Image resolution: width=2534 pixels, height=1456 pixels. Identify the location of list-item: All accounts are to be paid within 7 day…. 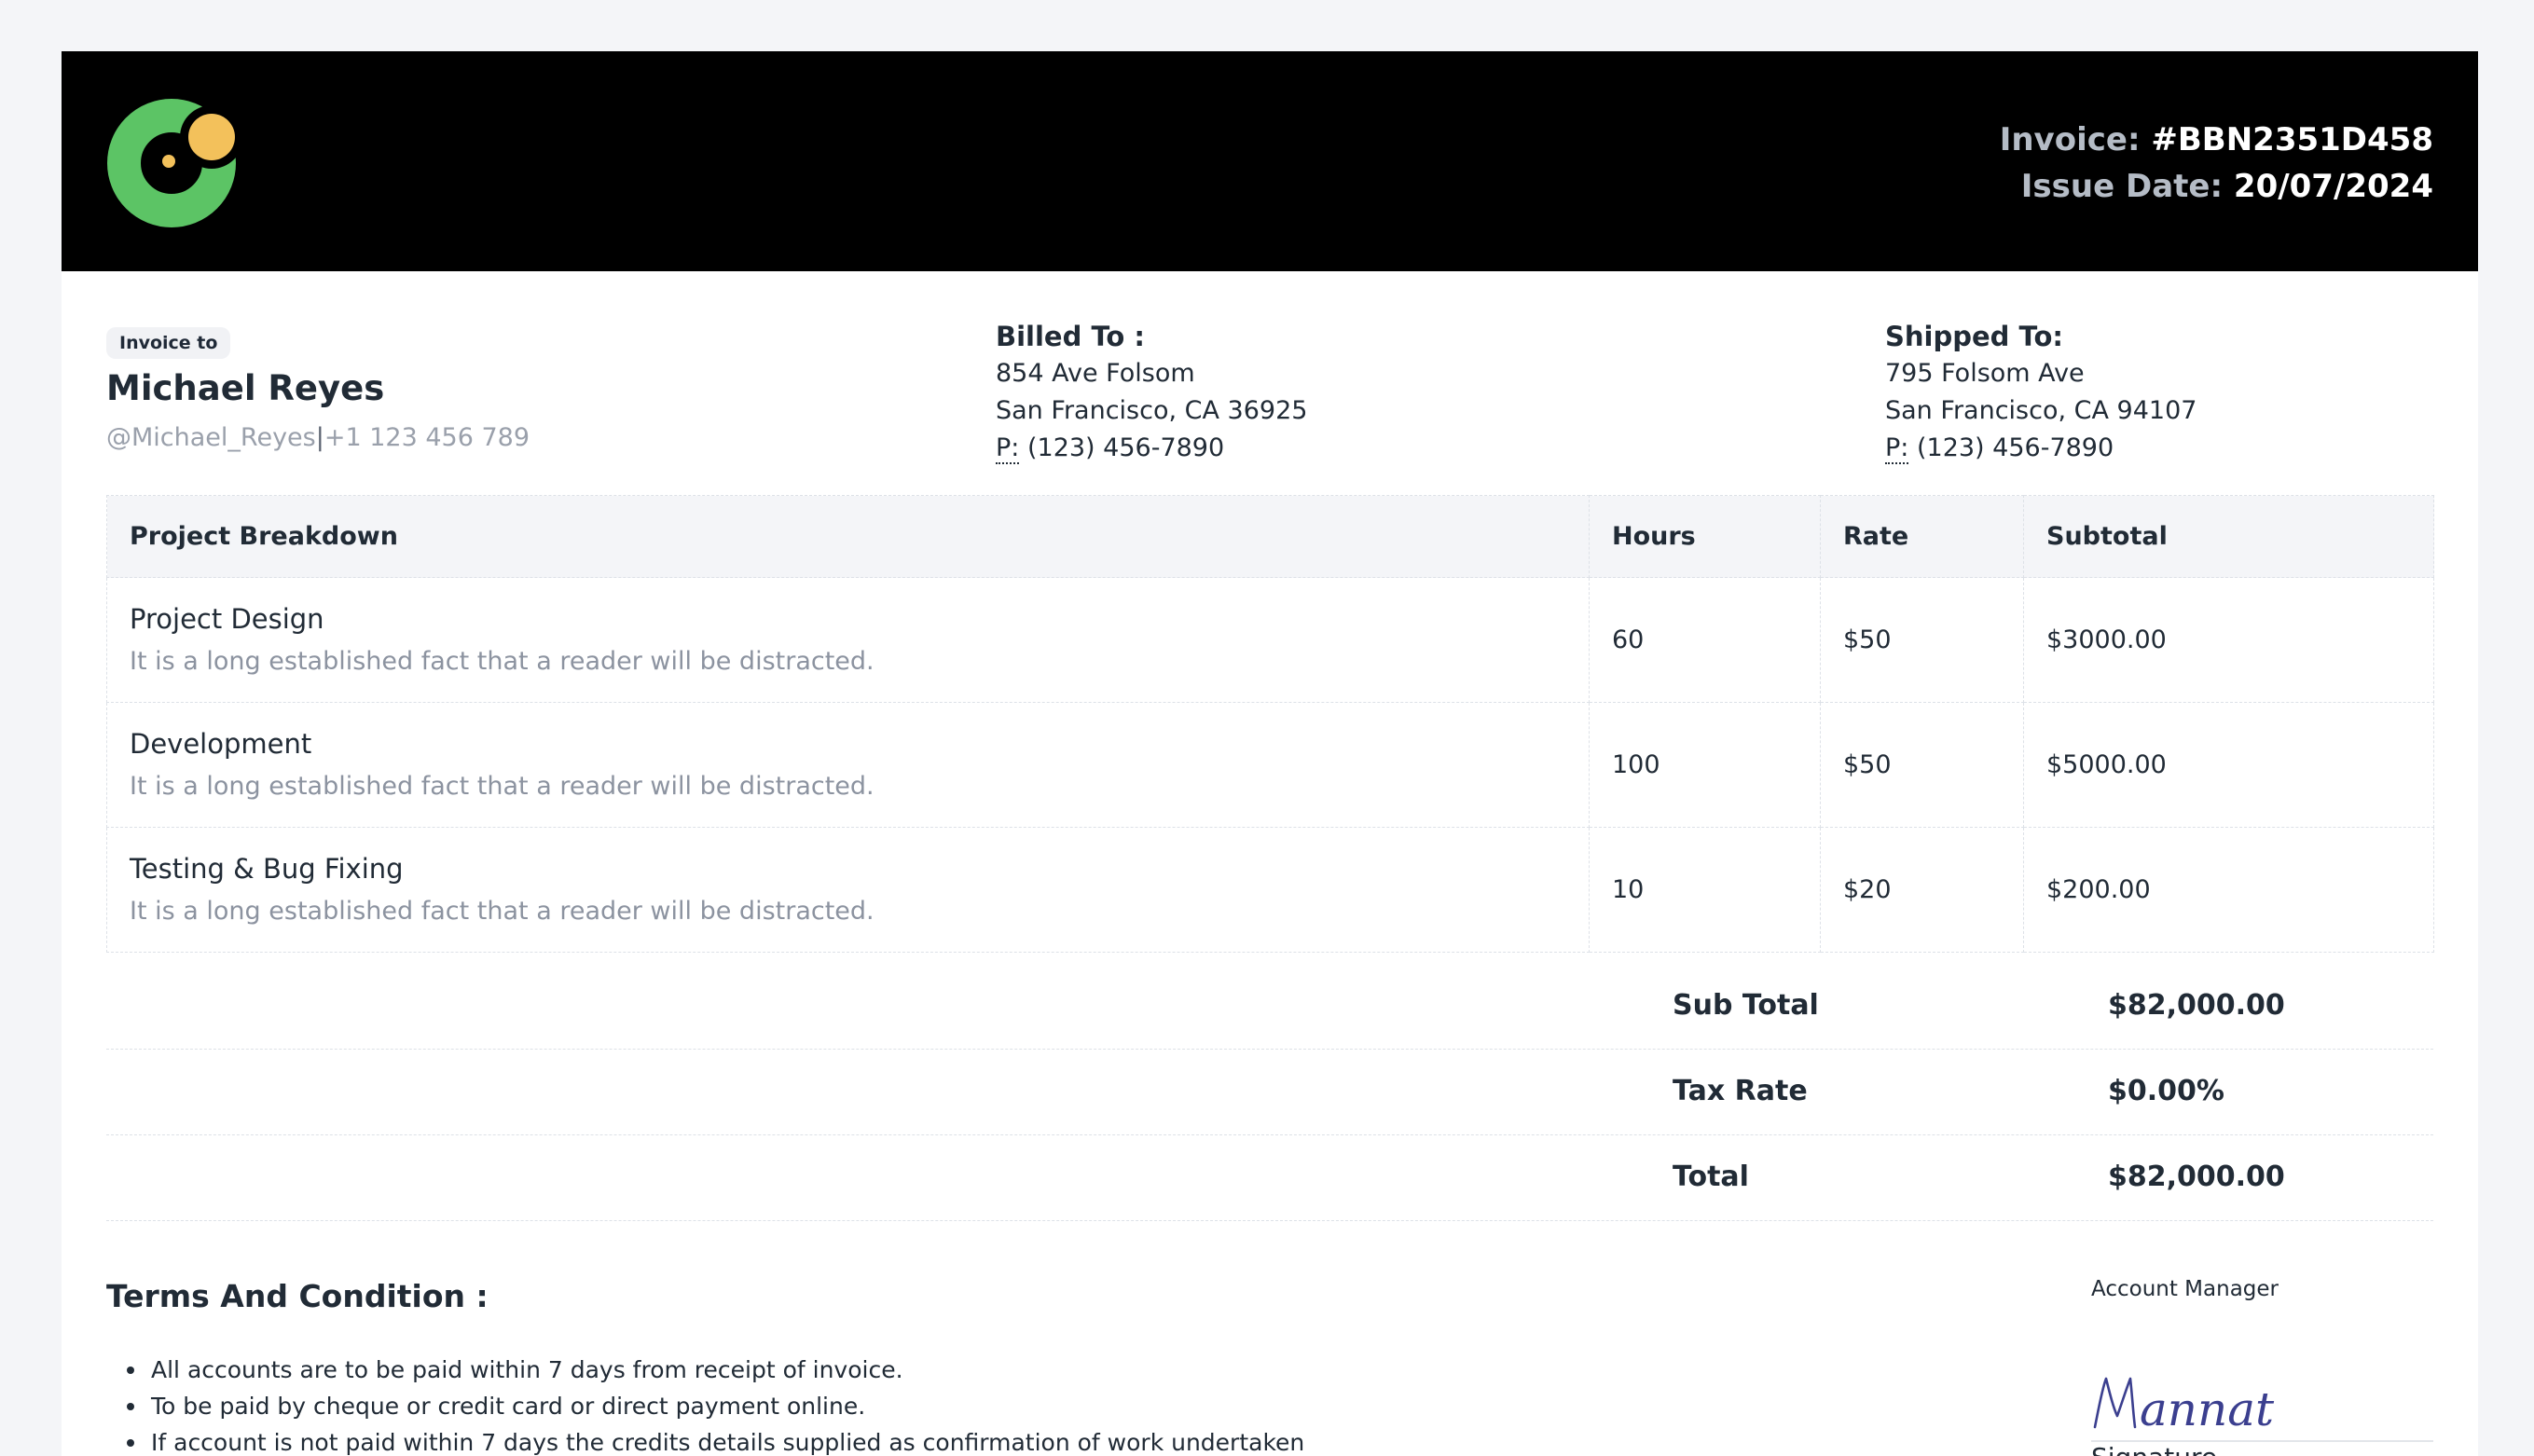
(705, 1370).